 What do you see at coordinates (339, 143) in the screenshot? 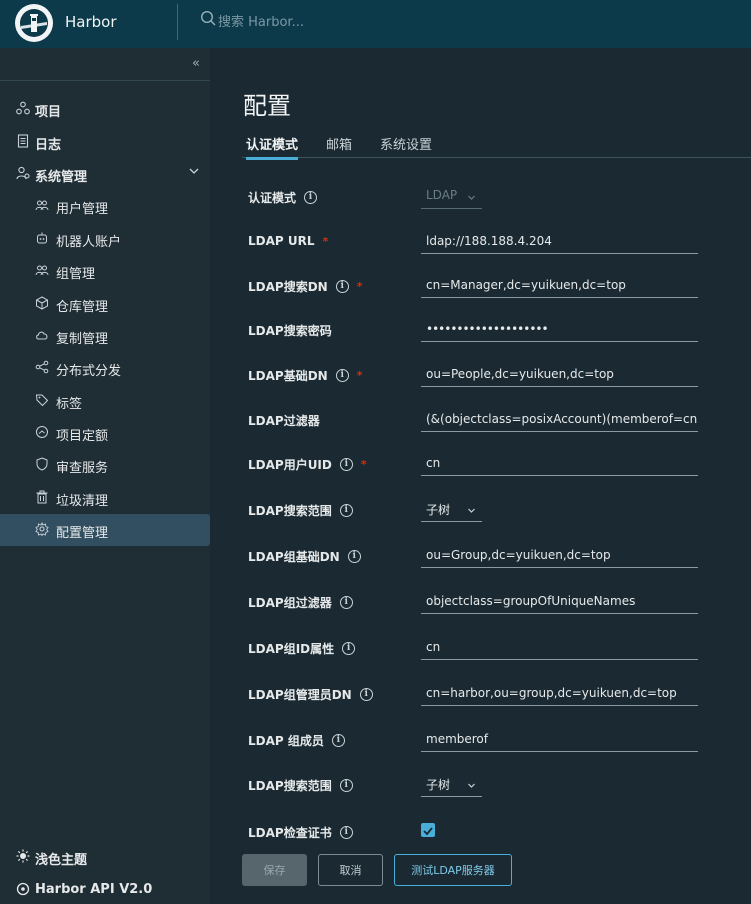
I see `tab-email: 邮箱` at bounding box center [339, 143].